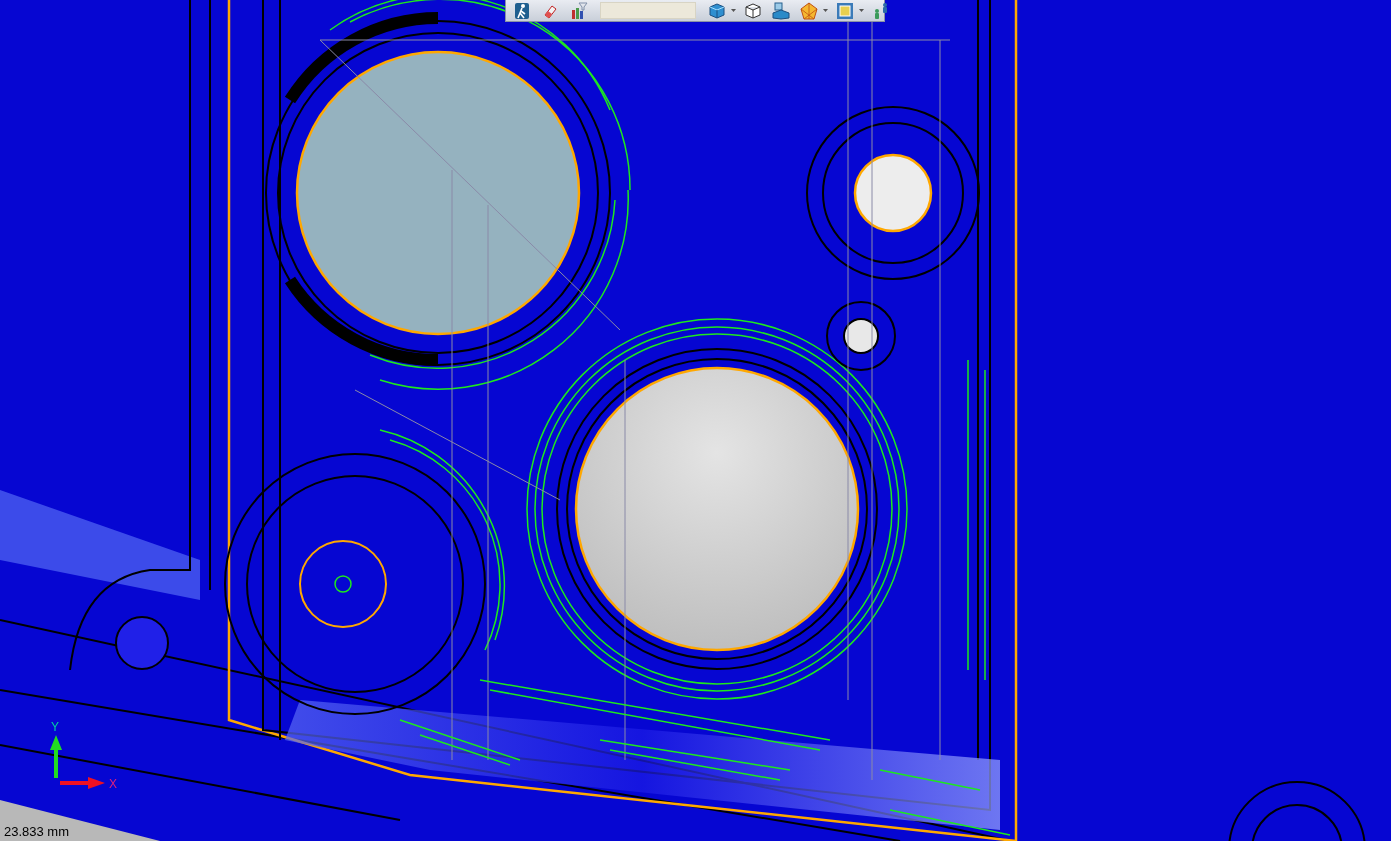  I want to click on filter-icon, so click(579, 10).